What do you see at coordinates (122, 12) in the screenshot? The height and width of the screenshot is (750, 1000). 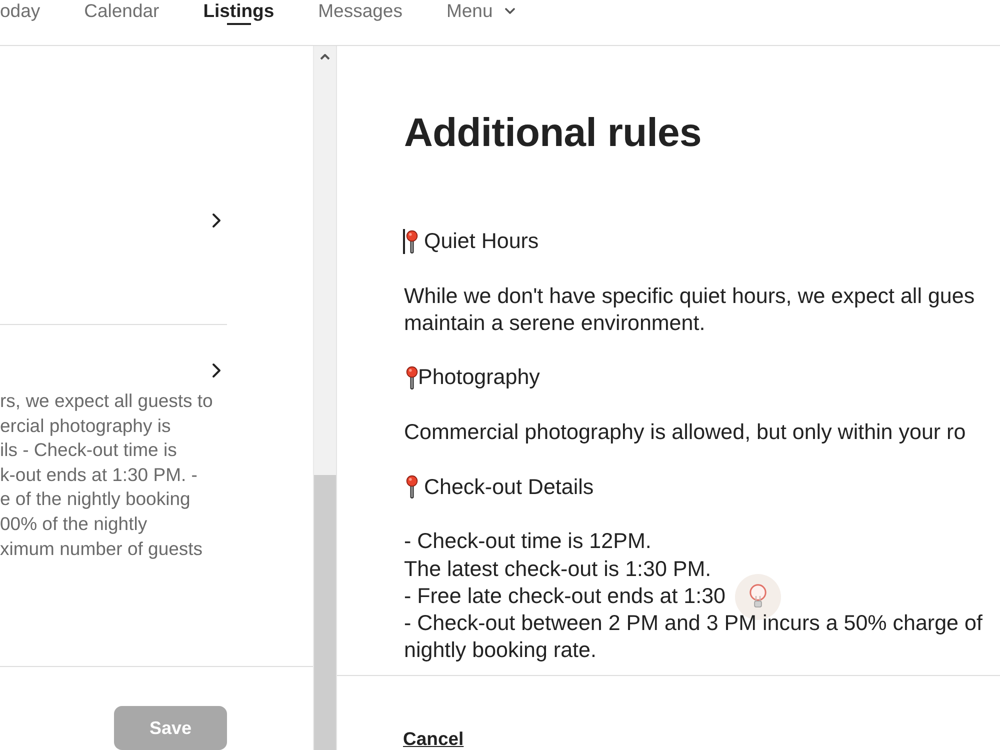 I see `nav-tab: Calendar` at bounding box center [122, 12].